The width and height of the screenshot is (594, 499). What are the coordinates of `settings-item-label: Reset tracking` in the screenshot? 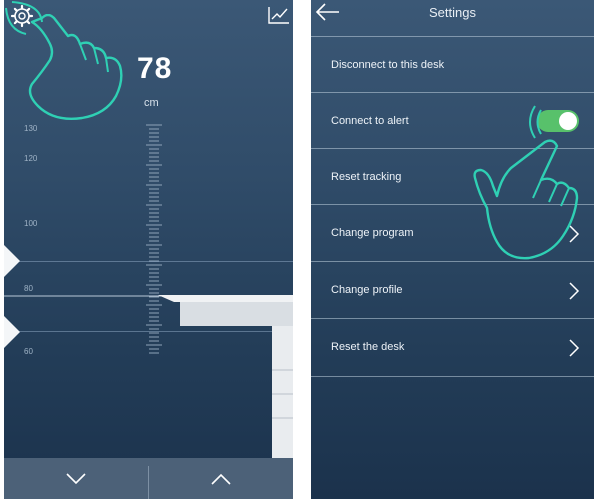 It's located at (366, 177).